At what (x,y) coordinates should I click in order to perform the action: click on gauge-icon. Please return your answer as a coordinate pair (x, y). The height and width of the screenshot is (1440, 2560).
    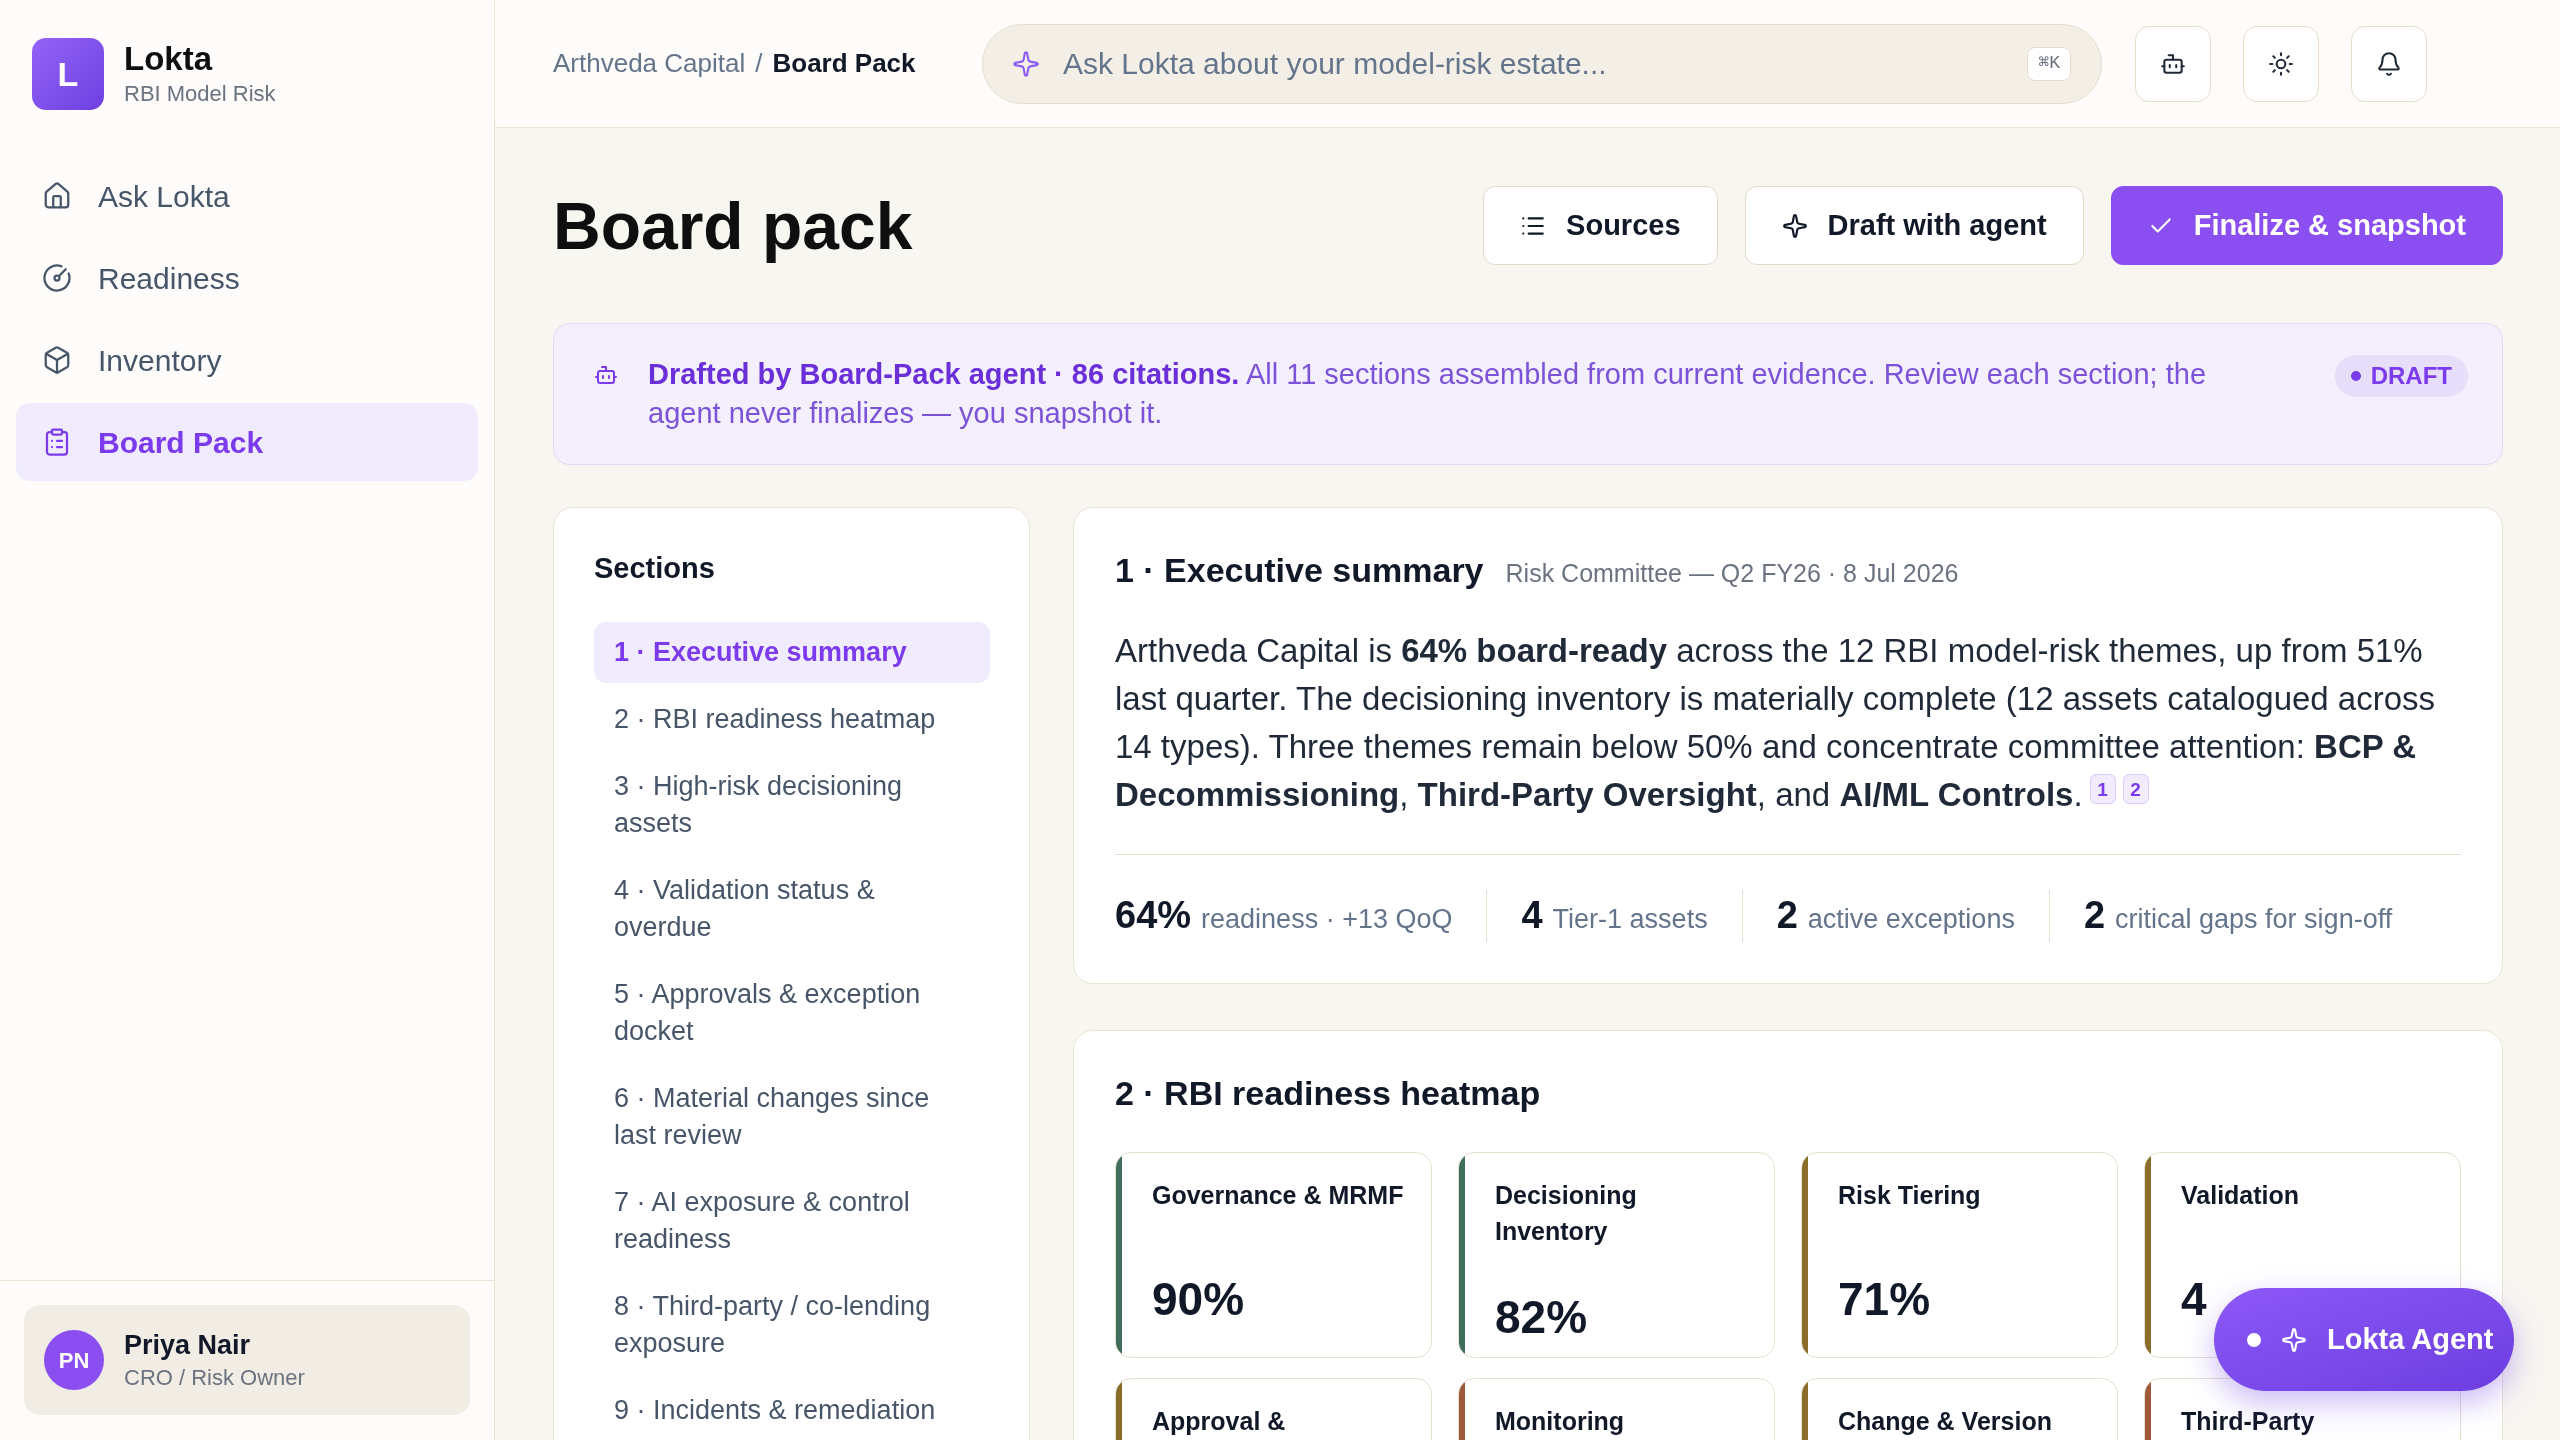
    Looking at the image, I should click on (57, 278).